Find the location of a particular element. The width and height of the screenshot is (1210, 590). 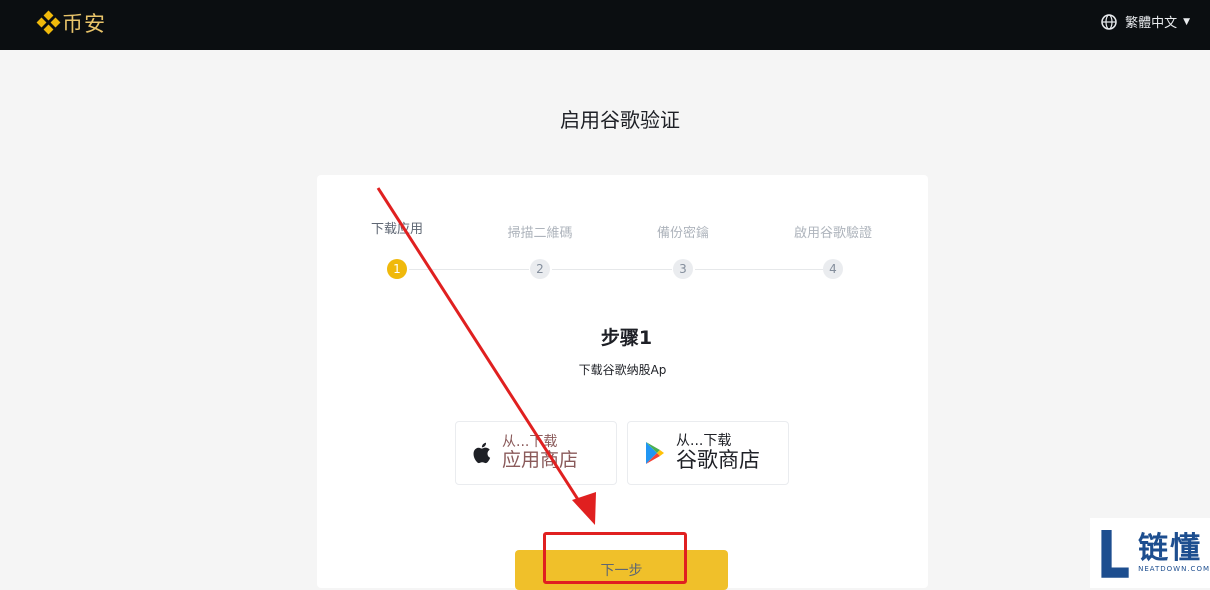

watermark: 链懂 NEATDOWN.COM is located at coordinates (1150, 553).